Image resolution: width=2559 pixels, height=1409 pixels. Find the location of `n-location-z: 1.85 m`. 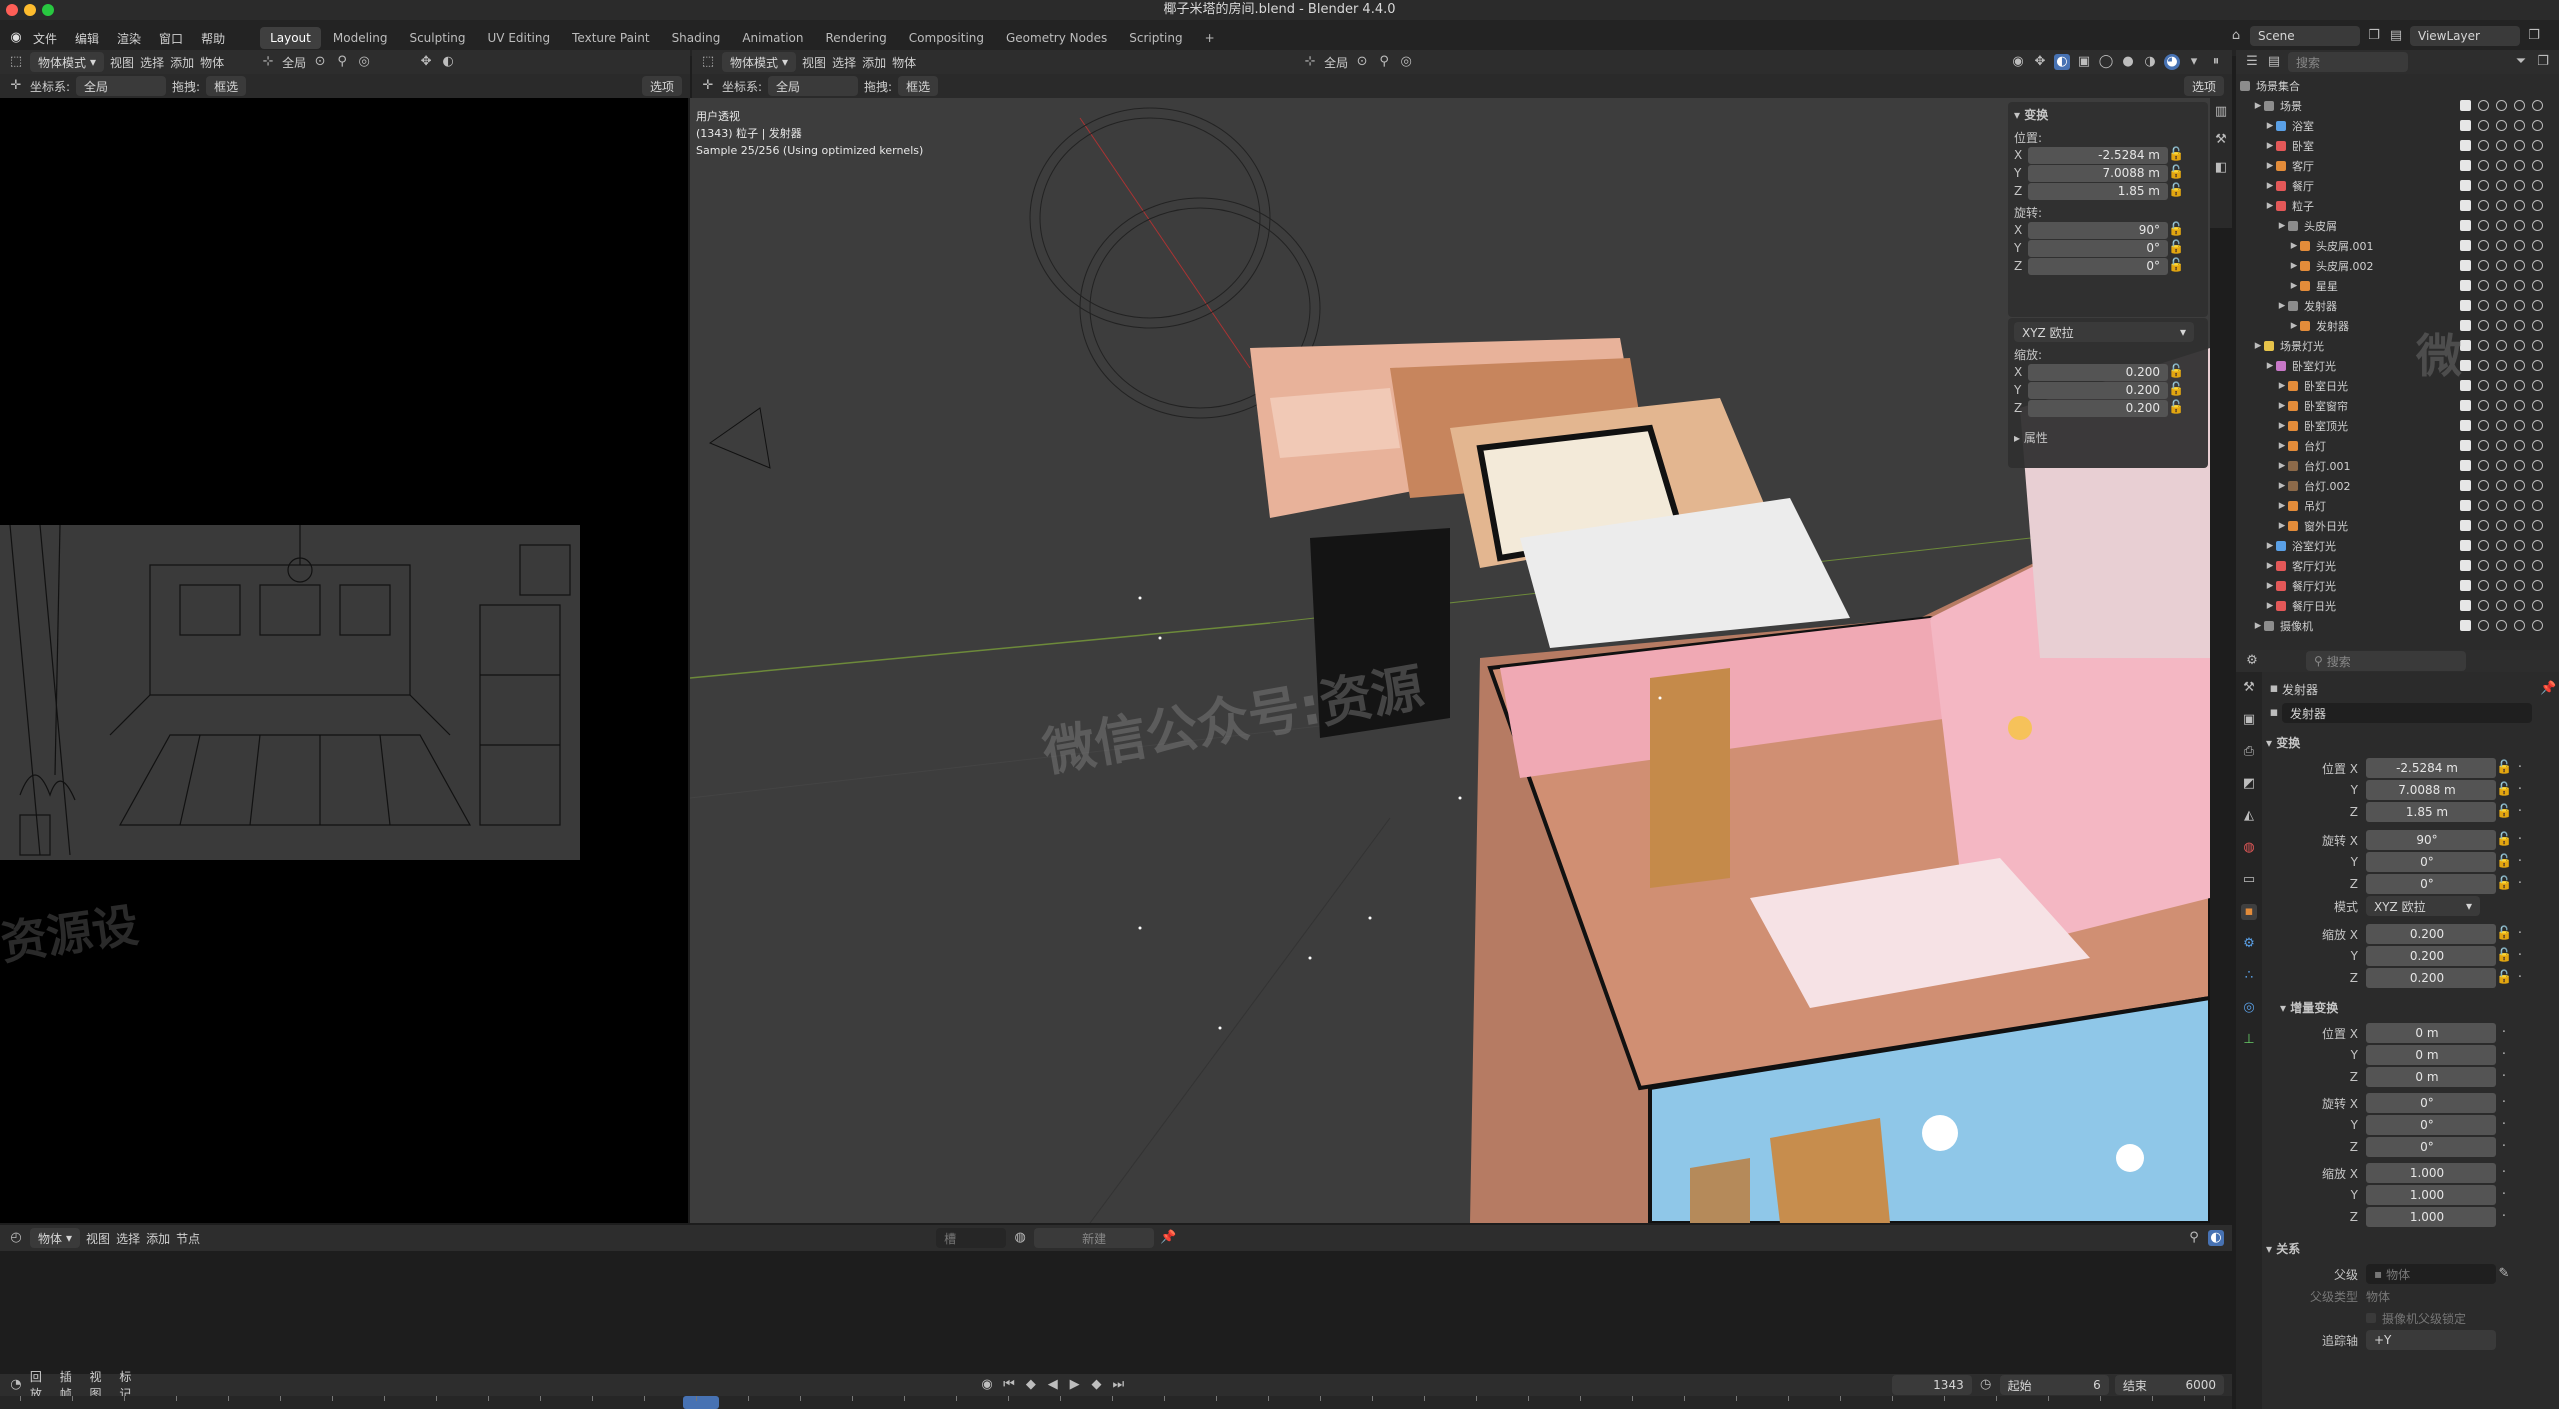

n-location-z: 1.85 m is located at coordinates (2098, 191).